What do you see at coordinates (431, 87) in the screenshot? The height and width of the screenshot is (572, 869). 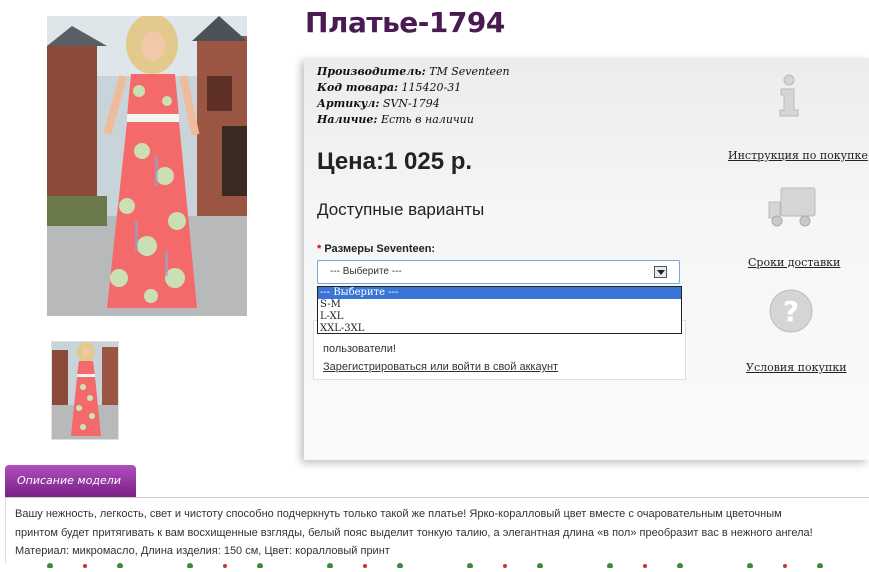 I see `spec-value: 115420-31` at bounding box center [431, 87].